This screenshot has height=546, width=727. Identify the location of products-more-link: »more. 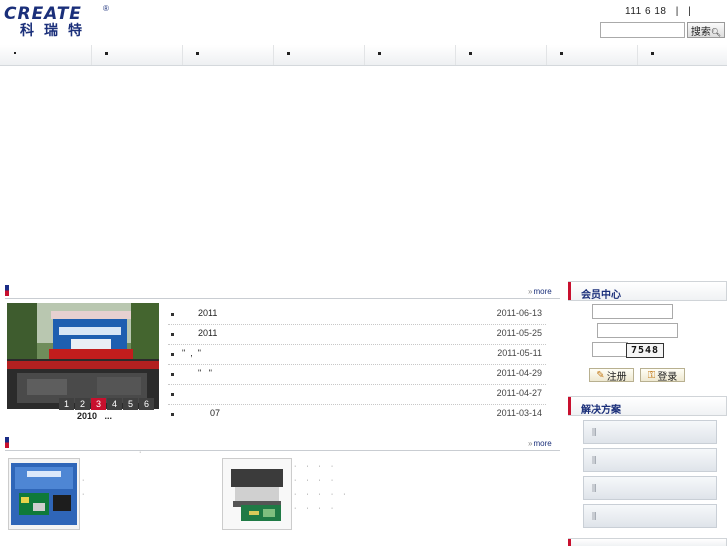
(540, 443).